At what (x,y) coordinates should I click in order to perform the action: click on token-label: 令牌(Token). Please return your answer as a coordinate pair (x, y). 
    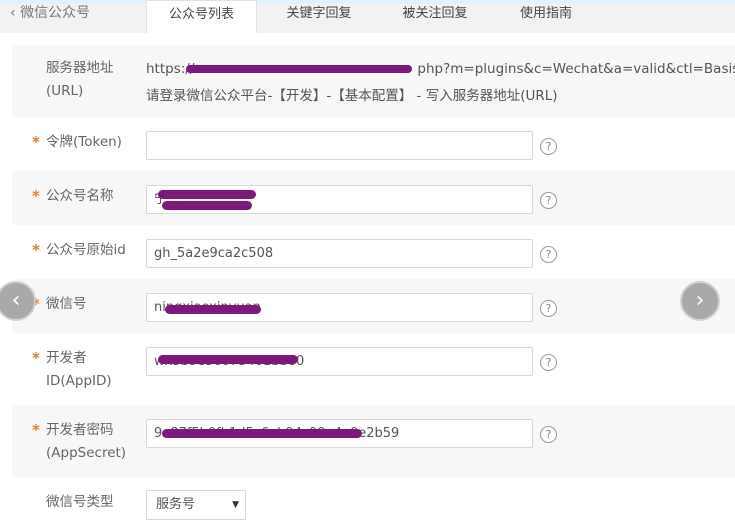
    Looking at the image, I should click on (84, 142).